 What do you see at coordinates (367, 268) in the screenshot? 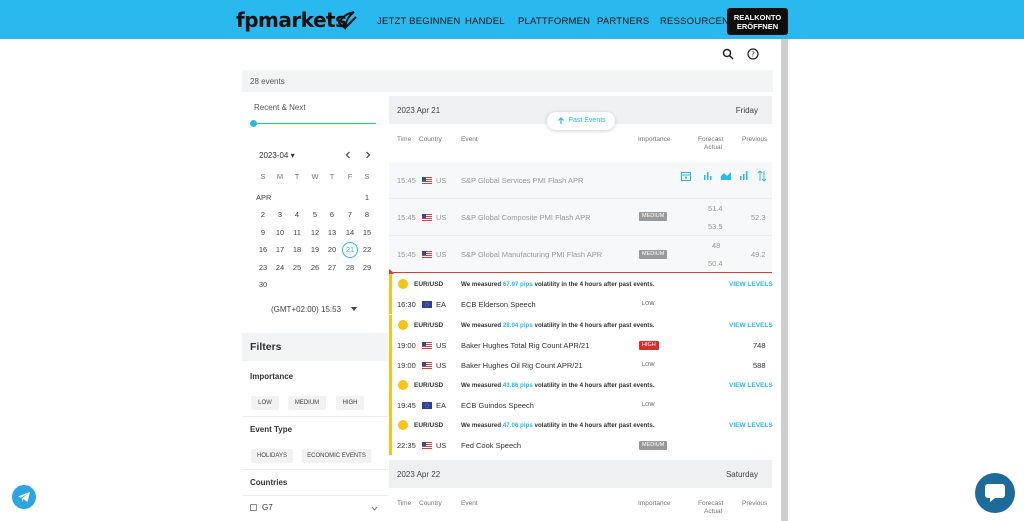
I see `calendar-day: 29` at bounding box center [367, 268].